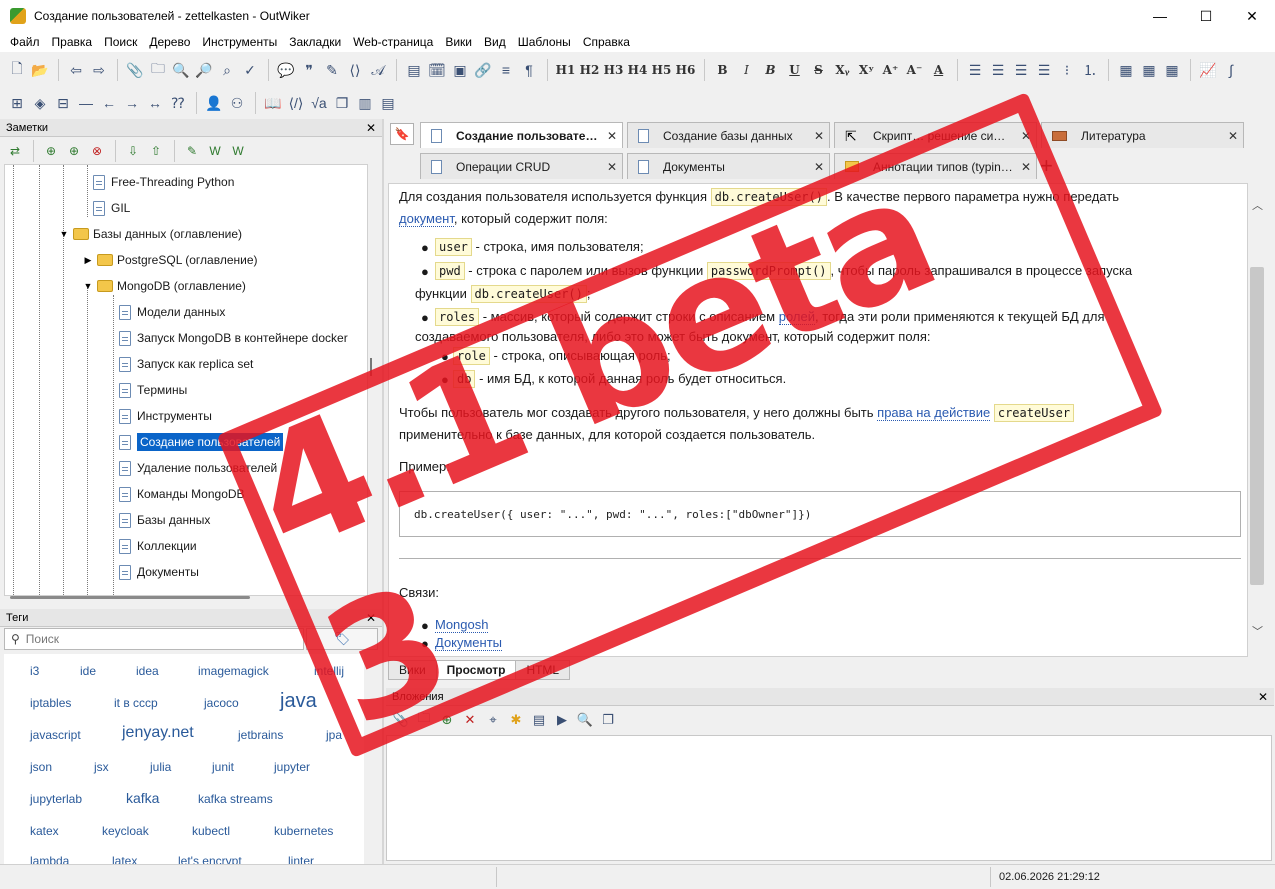 This screenshot has height=889, width=1275. Describe the element at coordinates (794, 70) in the screenshot. I see `underline-button: U` at that location.